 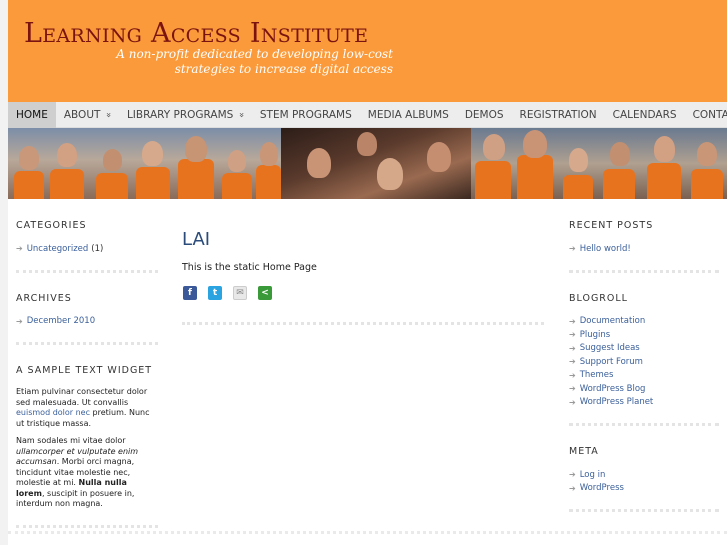 I want to click on list-item: ➔ WordPress Blog, so click(x=644, y=389).